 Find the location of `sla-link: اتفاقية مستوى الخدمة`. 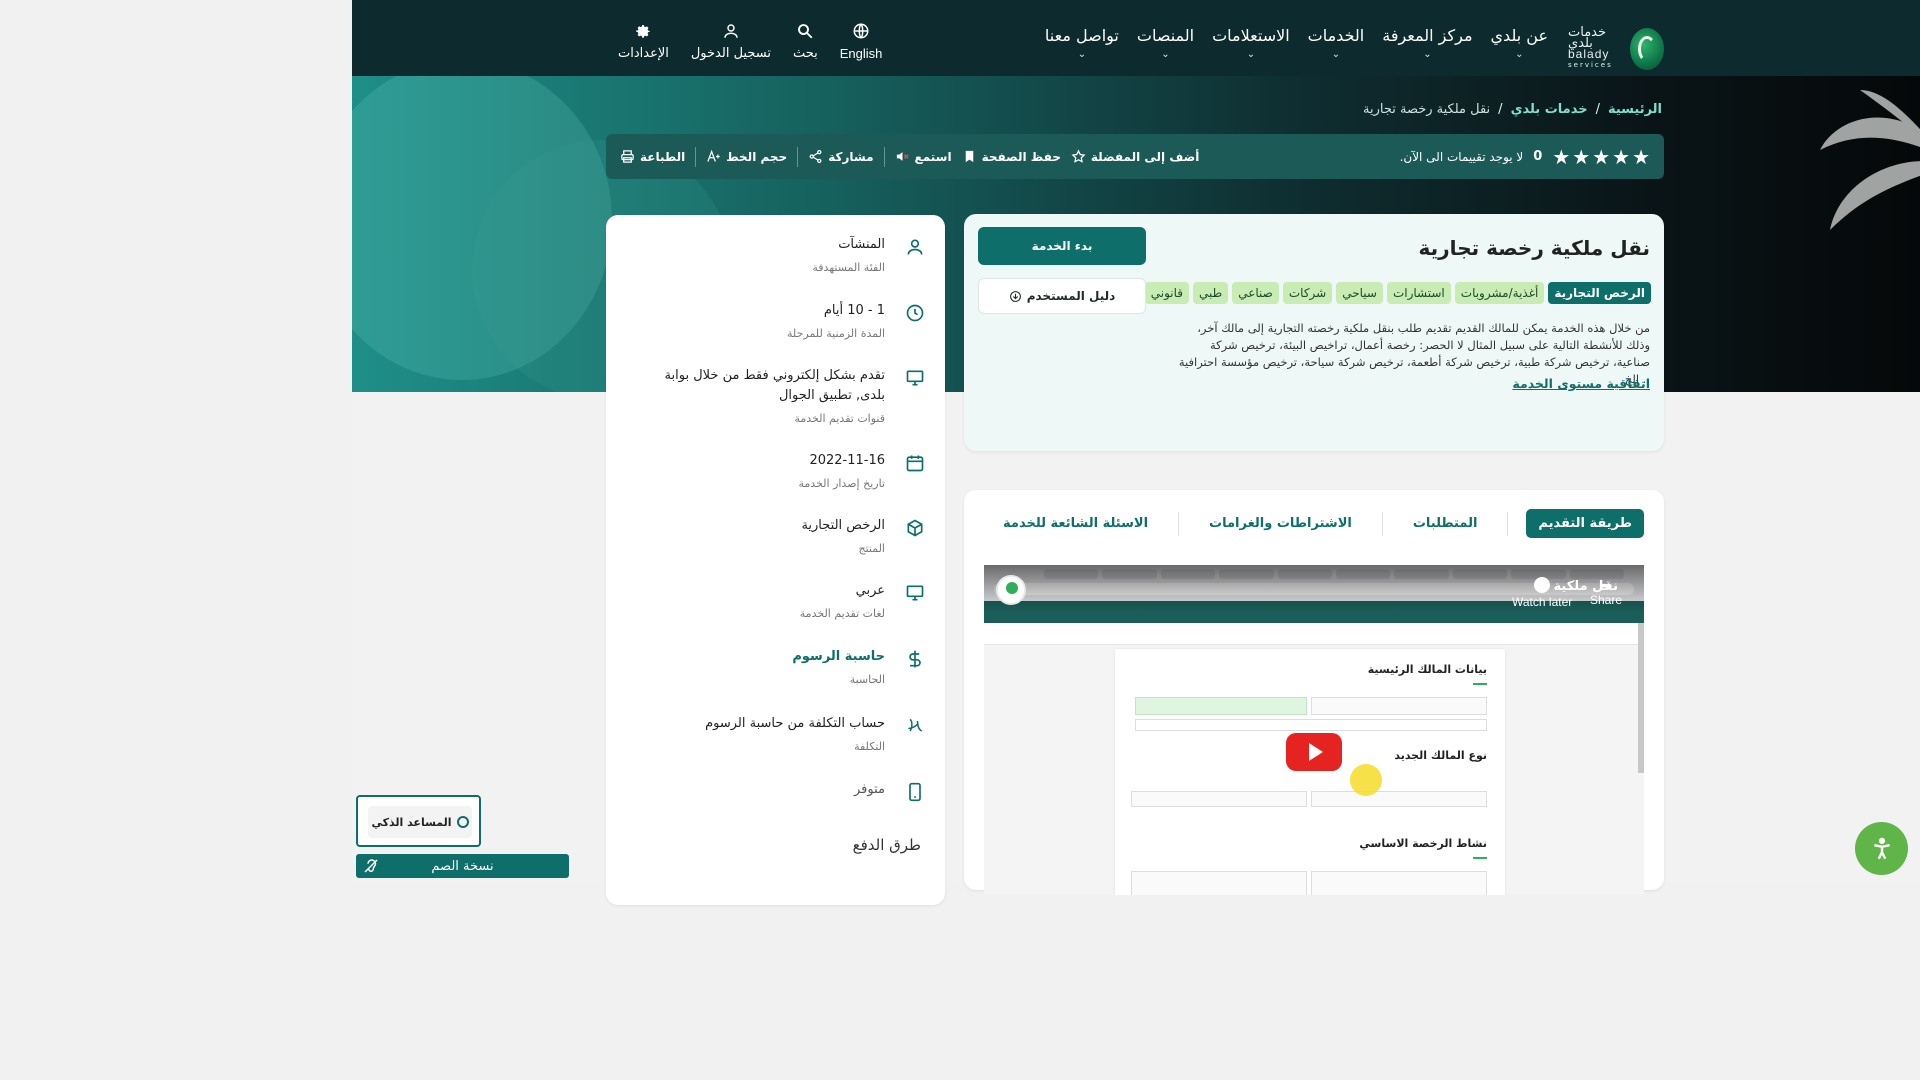

sla-link: اتفاقية مستوى الخدمة is located at coordinates (1581, 383).